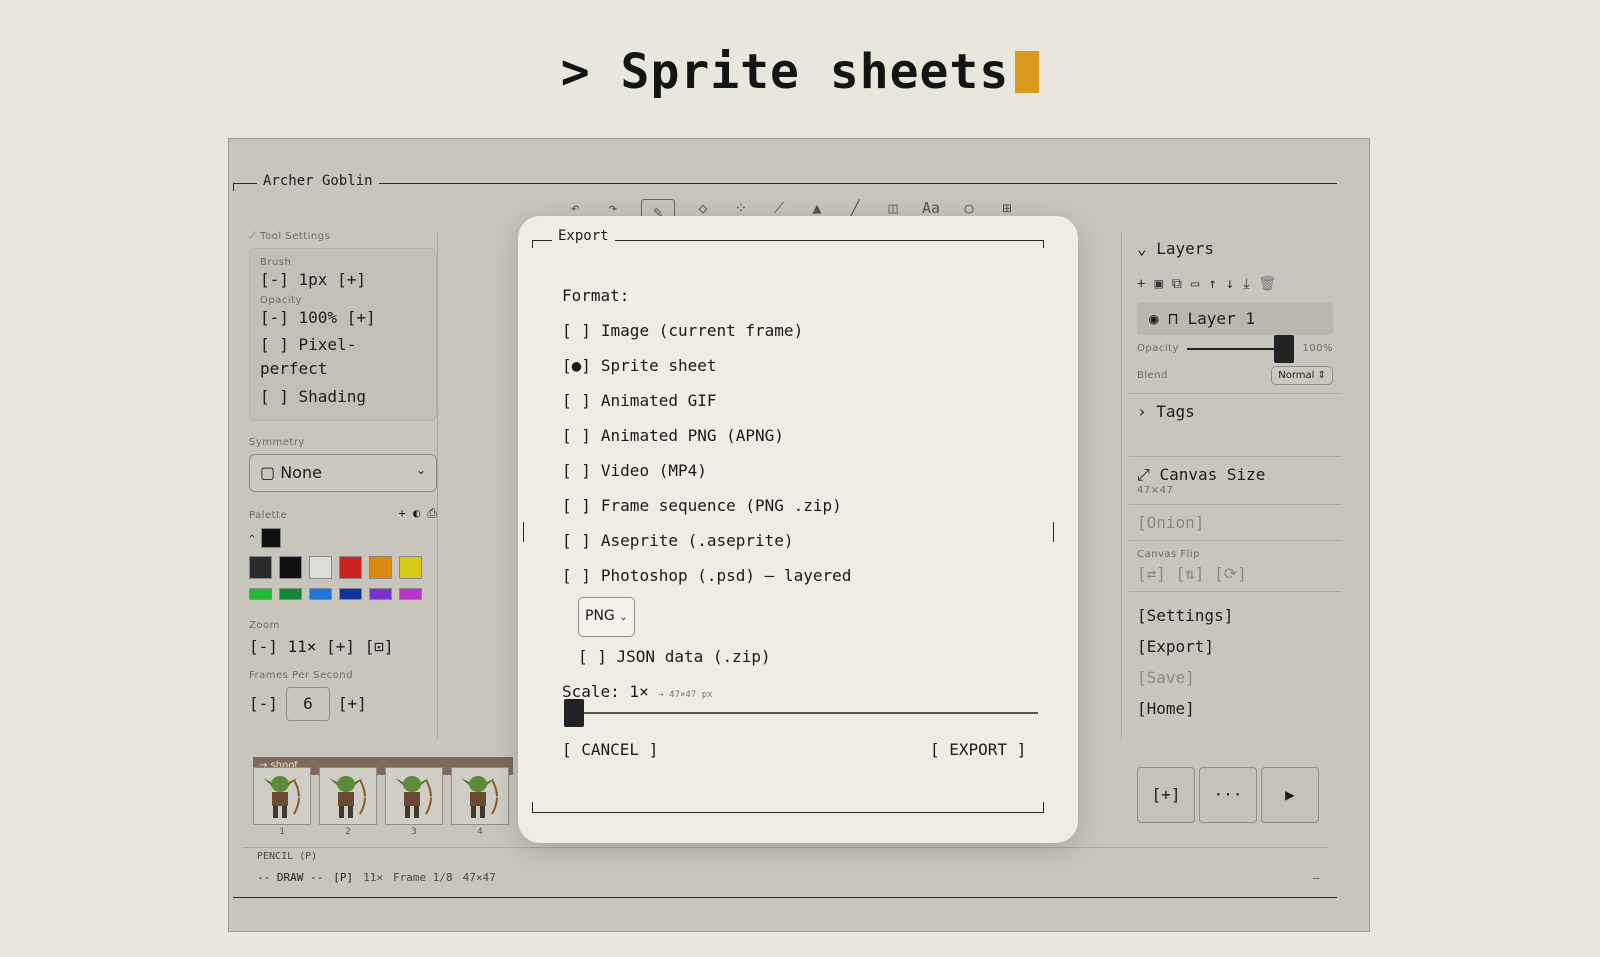  I want to click on layer-row: ◉ ⊓ Layer 1, so click(1235, 318).